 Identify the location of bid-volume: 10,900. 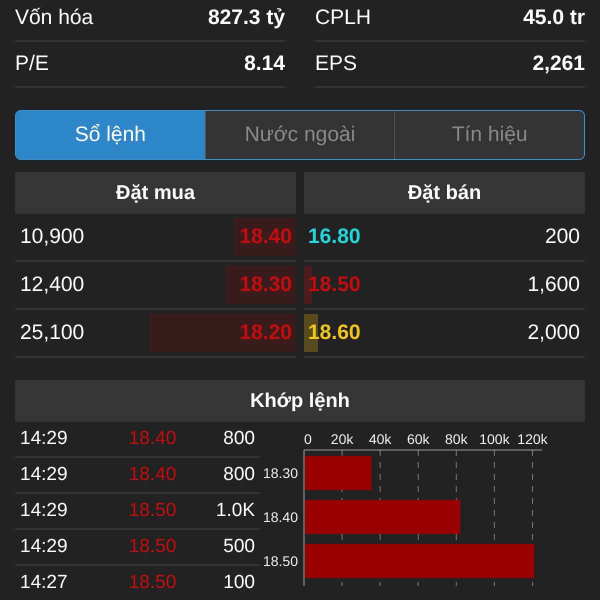
(51, 237).